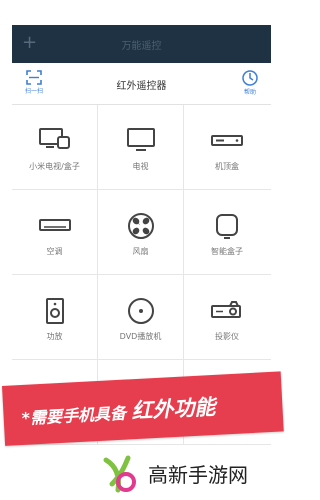 Image resolution: width=320 pixels, height=500 pixels. I want to click on device-item-projector: 投影仪, so click(227, 317).